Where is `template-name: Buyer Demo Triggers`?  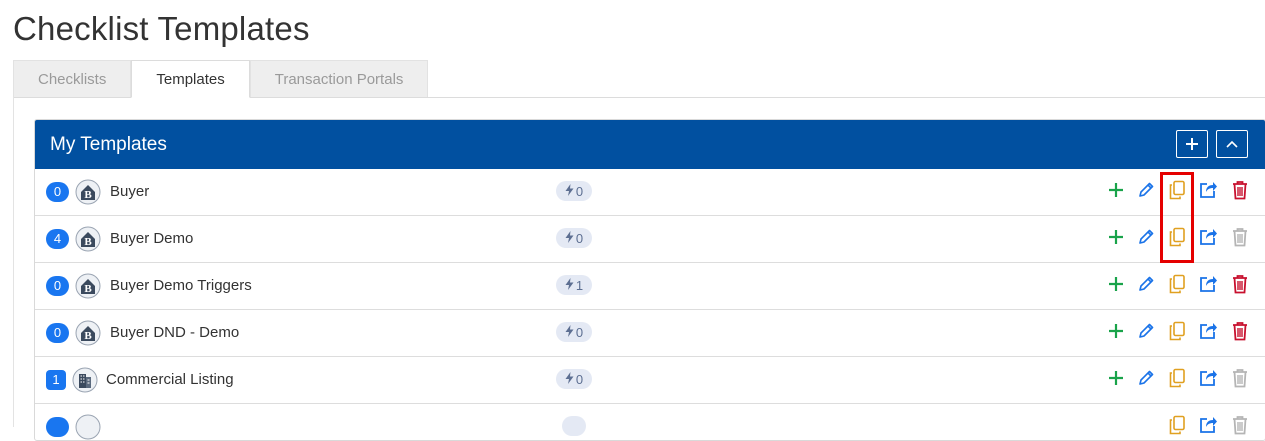 template-name: Buyer Demo Triggers is located at coordinates (181, 285).